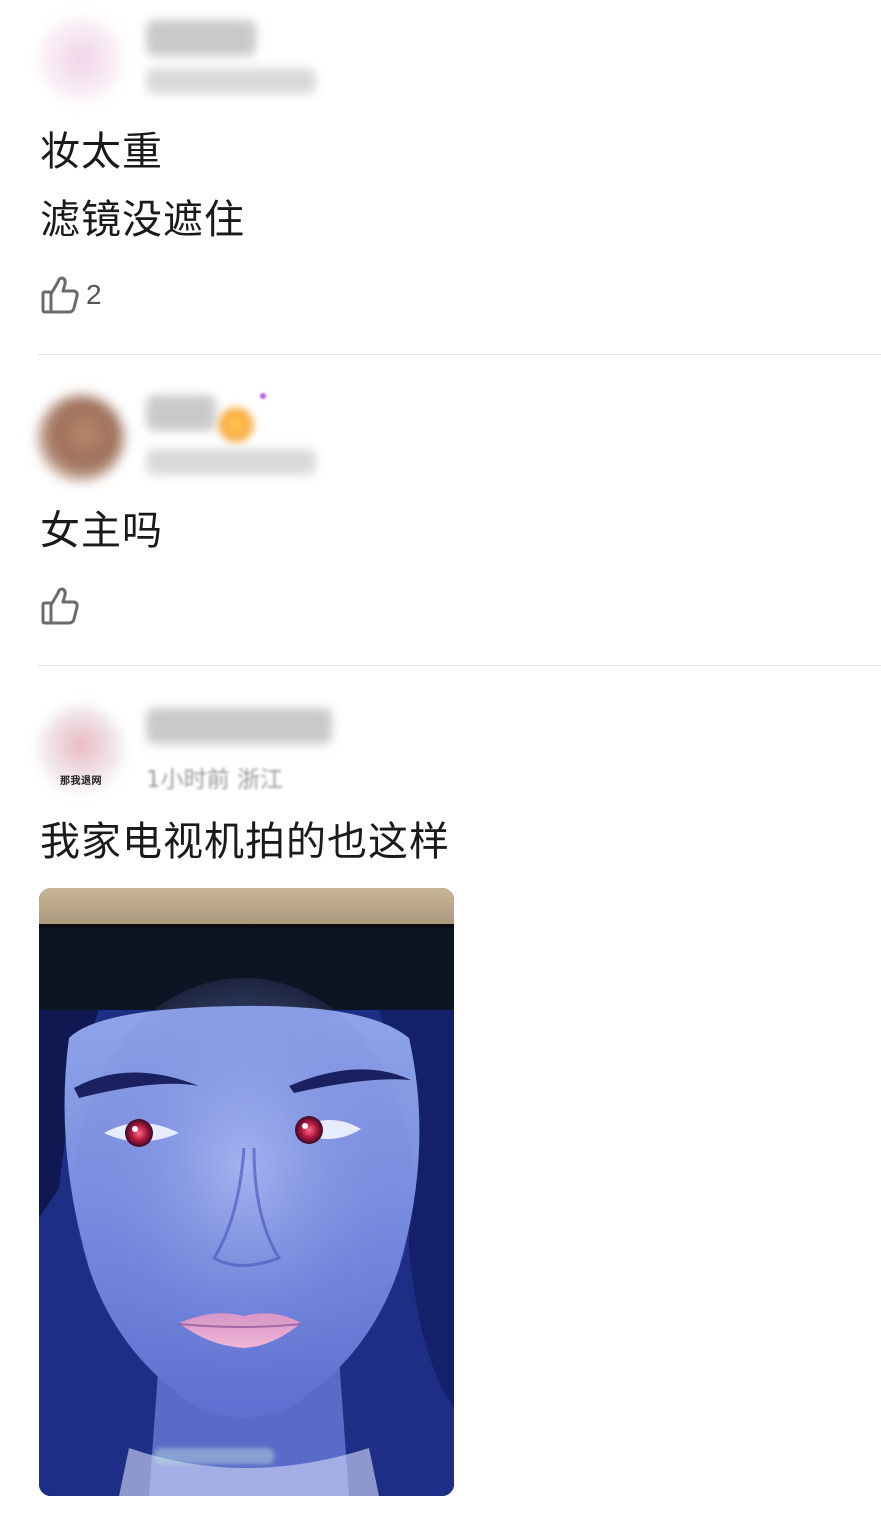 The width and height of the screenshot is (881, 1514). Describe the element at coordinates (81, 781) in the screenshot. I see `avatar-tag: 那我退网` at that location.